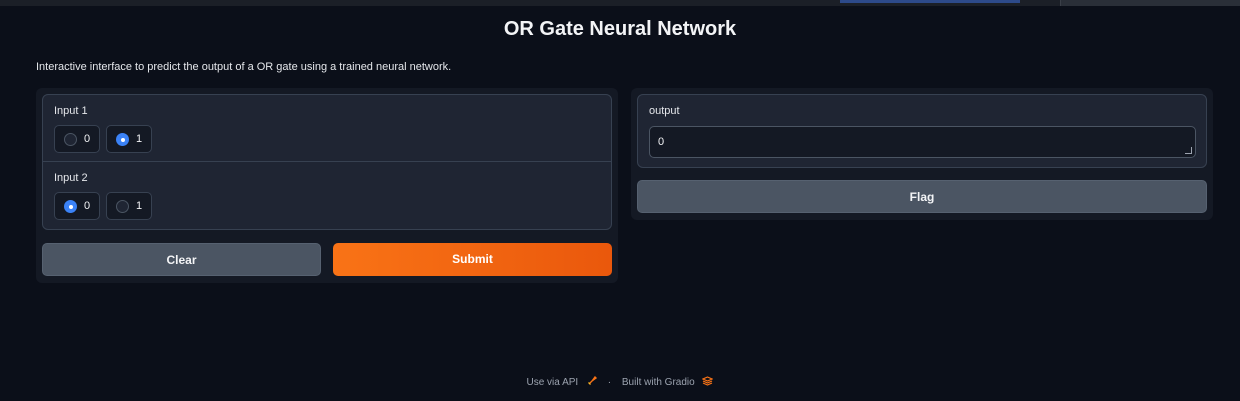  I want to click on built-with-gradio-link: Built with Gradio, so click(658, 382).